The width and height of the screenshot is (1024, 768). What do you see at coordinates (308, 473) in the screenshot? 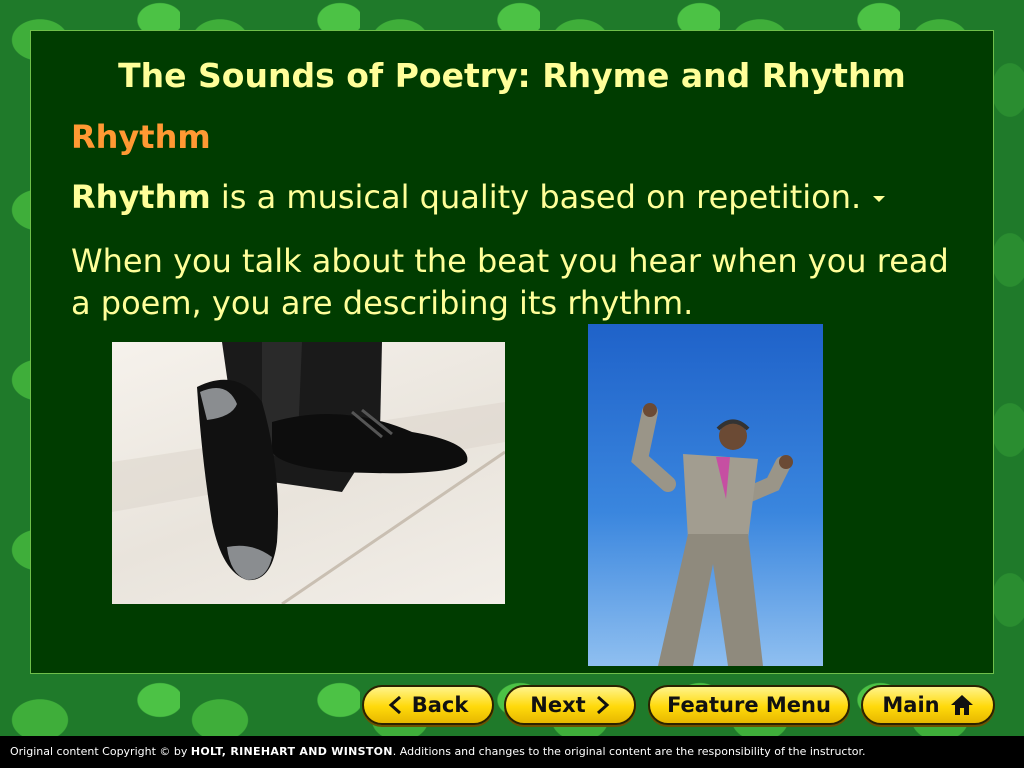
I see `tap-shoes-photo` at bounding box center [308, 473].